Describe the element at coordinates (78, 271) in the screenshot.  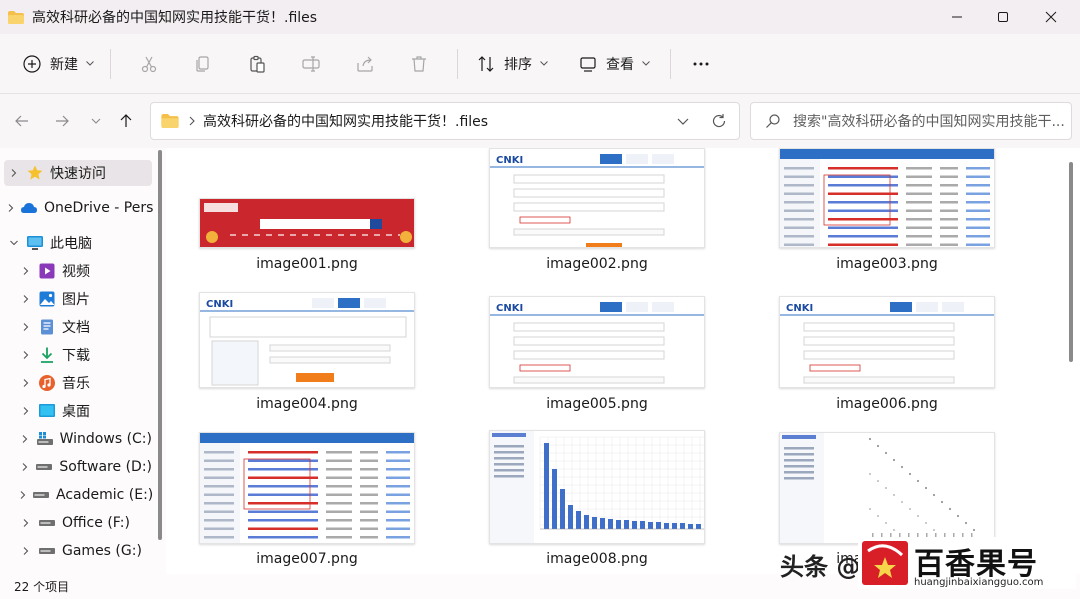
I see `sidebar-item: 视频` at that location.